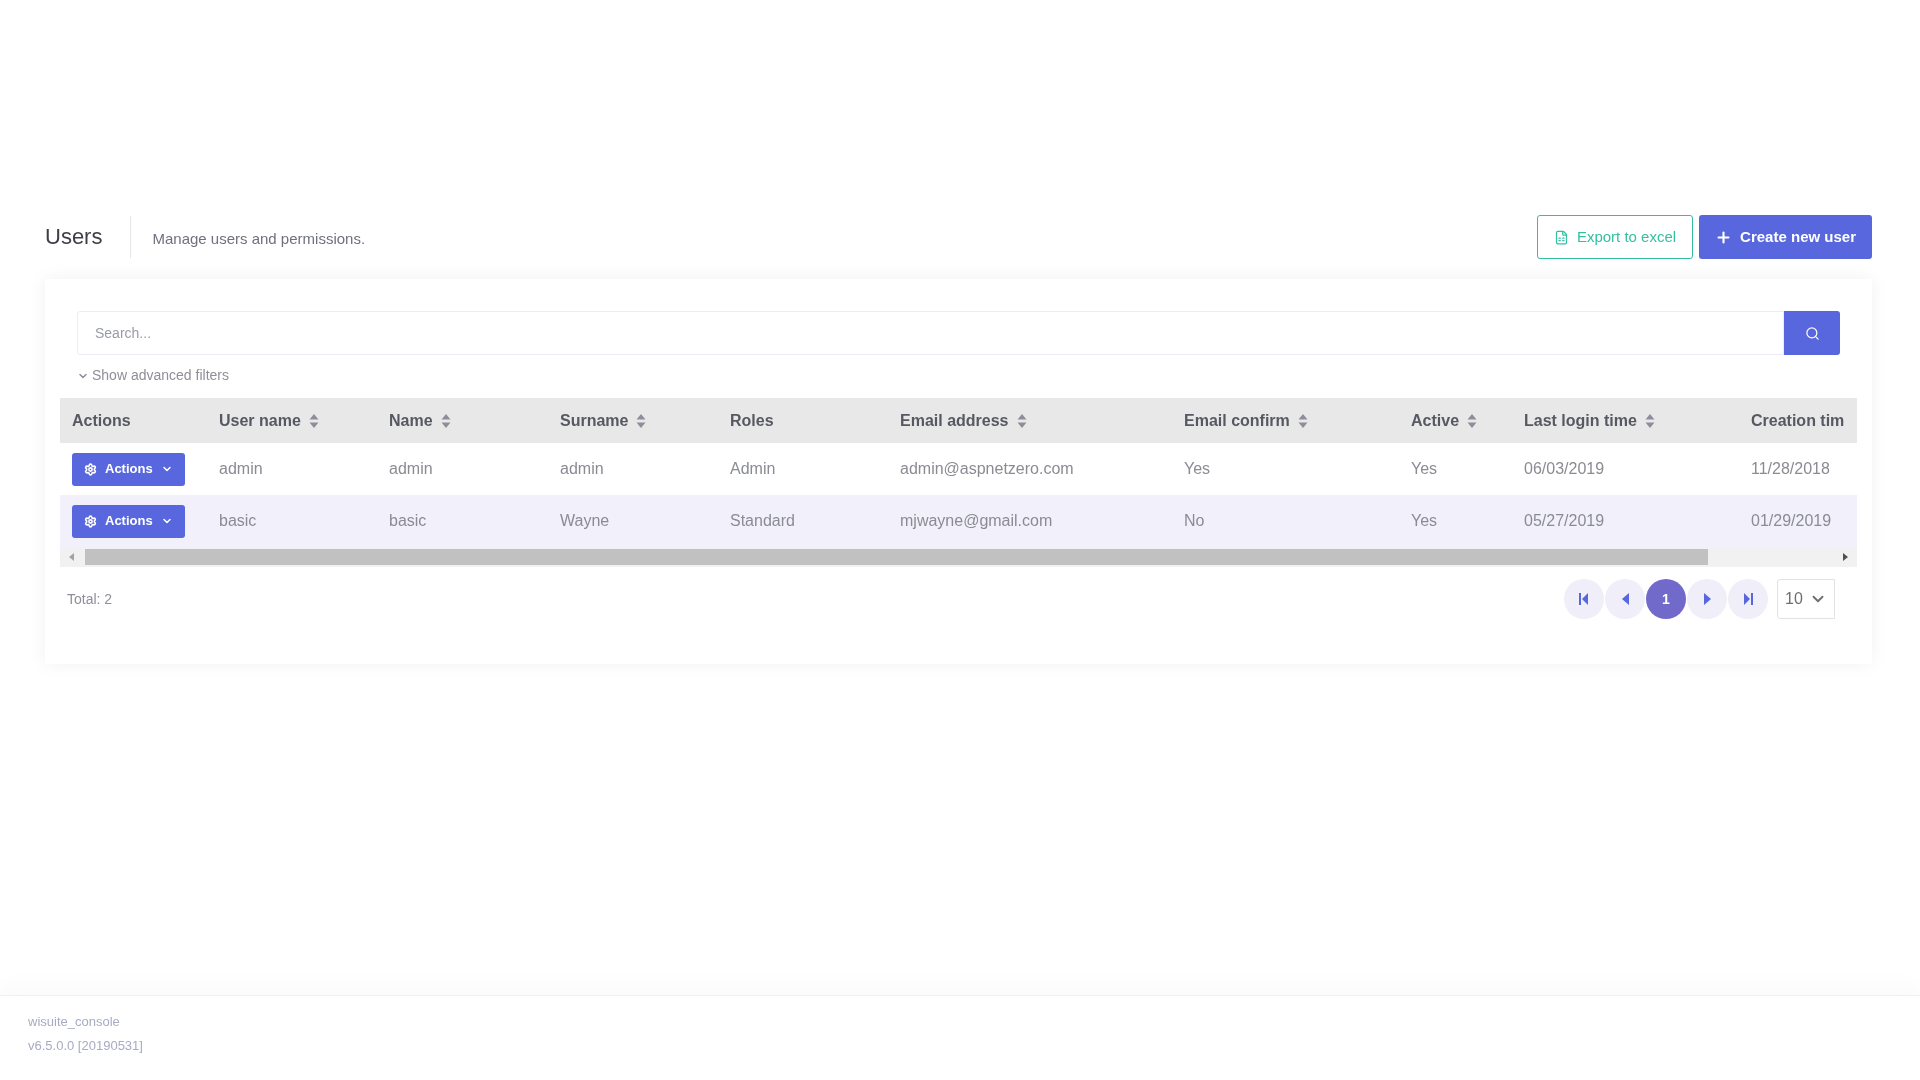 Image resolution: width=1920 pixels, height=1080 pixels. I want to click on table-cell: Wayne, so click(585, 520).